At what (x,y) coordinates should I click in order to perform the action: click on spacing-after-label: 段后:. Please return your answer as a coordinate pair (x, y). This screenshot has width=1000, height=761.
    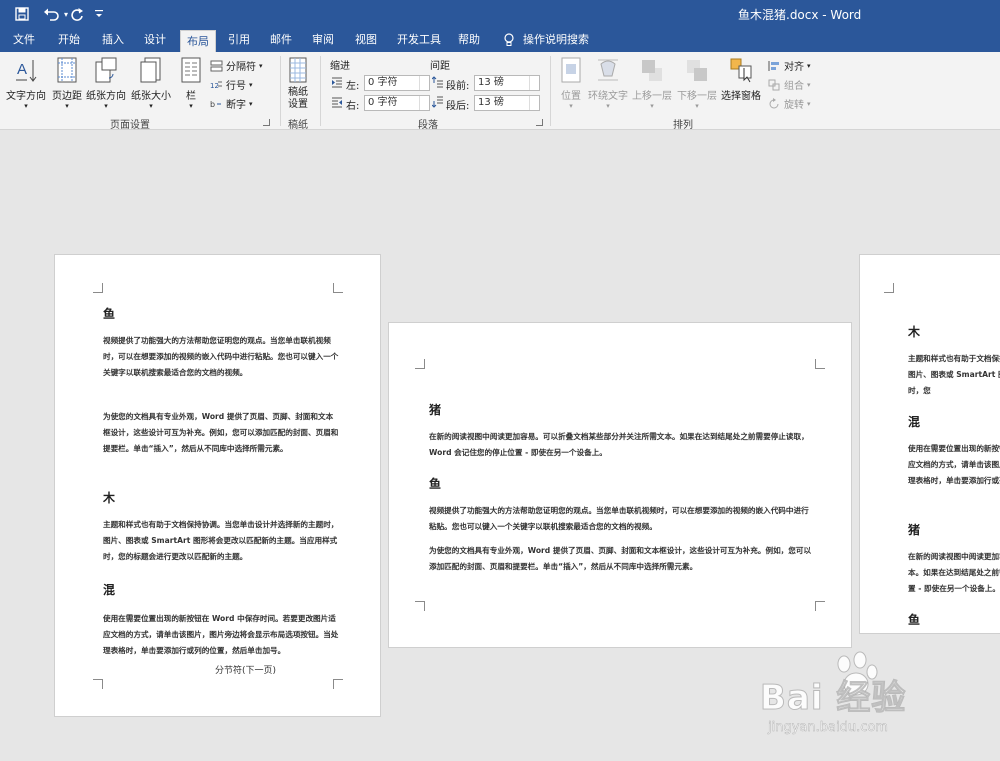
    Looking at the image, I should click on (458, 106).